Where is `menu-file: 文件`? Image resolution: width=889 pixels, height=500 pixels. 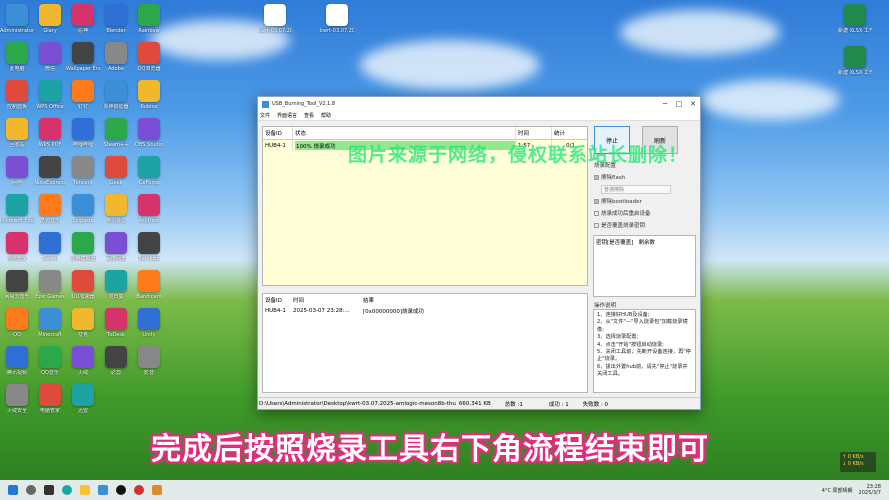 menu-file: 文件 is located at coordinates (265, 115).